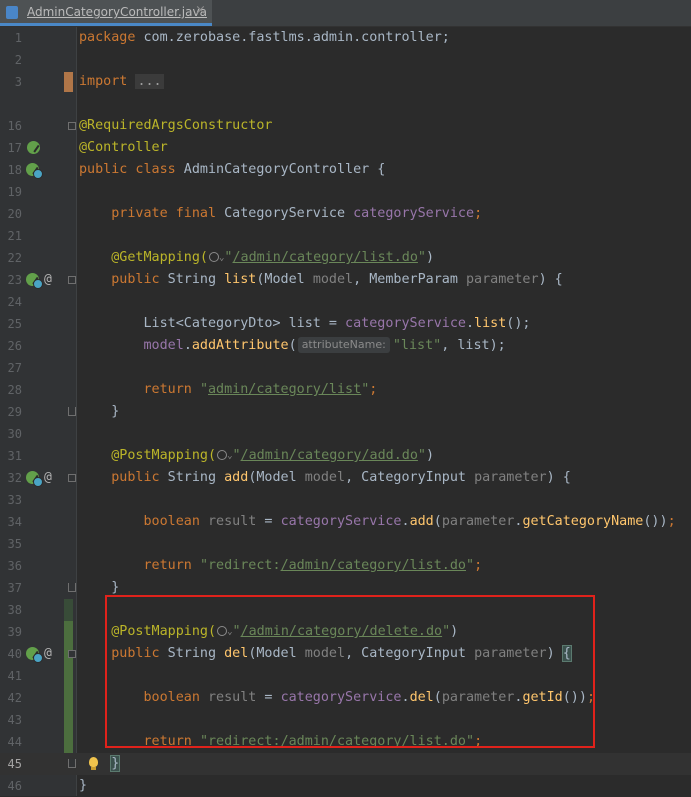 Image resolution: width=691 pixels, height=797 pixels. I want to click on line-number: 16, so click(14, 126).